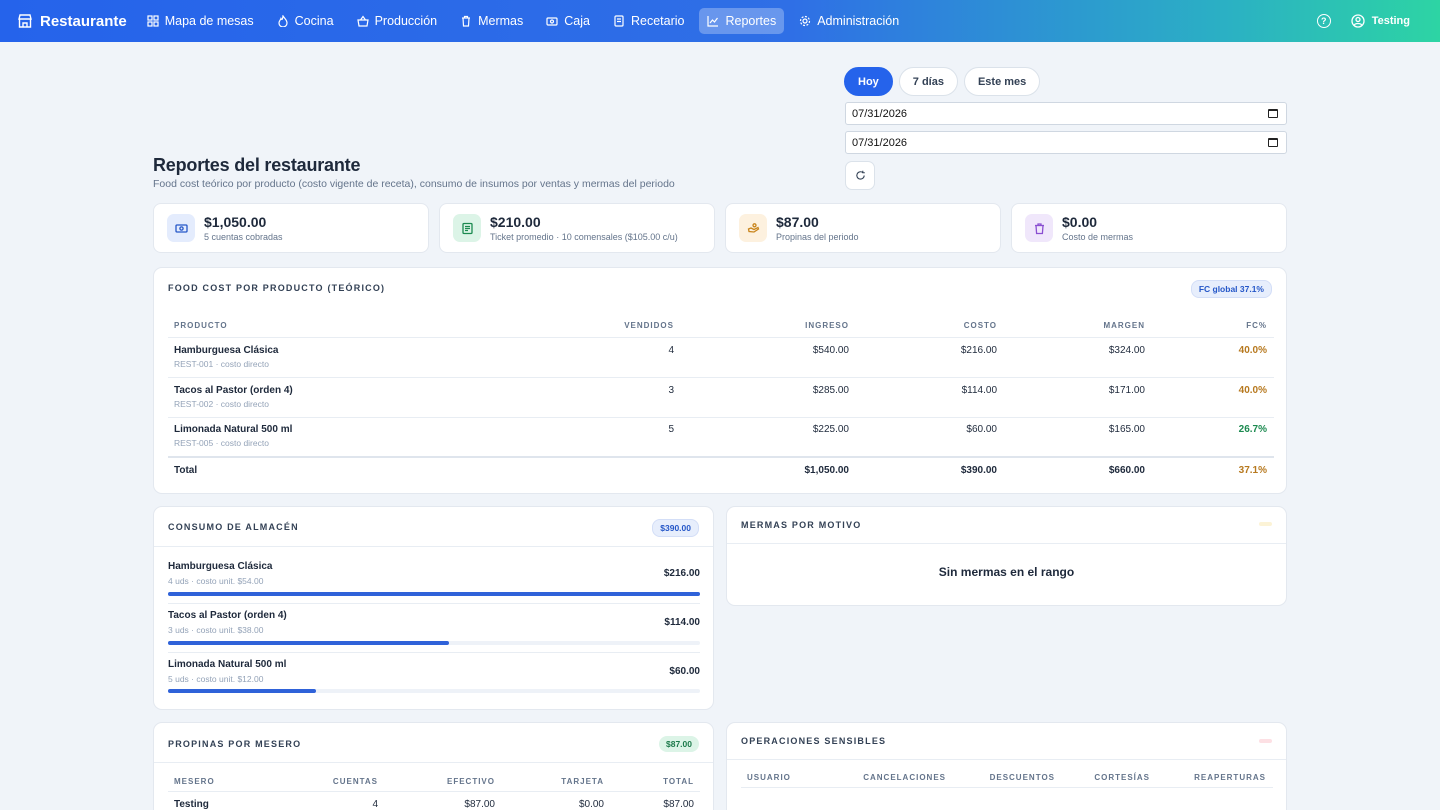 The height and width of the screenshot is (810, 1440). Describe the element at coordinates (235, 744) in the screenshot. I see `propinas-title: Propinas por mesero` at that location.